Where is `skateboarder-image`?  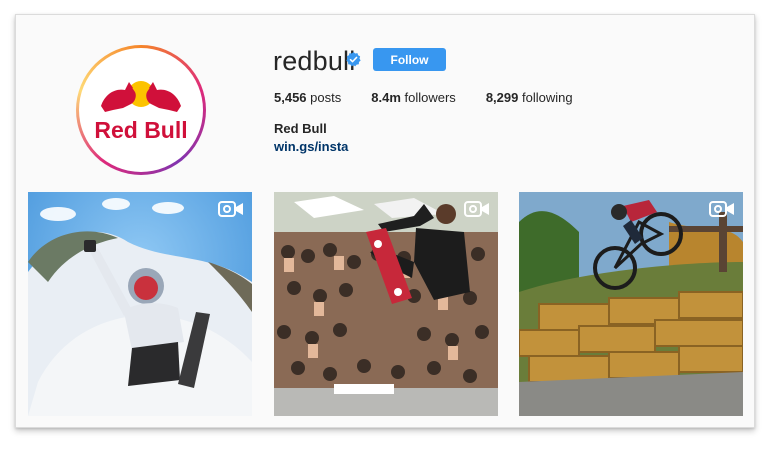 skateboarder-image is located at coordinates (386, 304).